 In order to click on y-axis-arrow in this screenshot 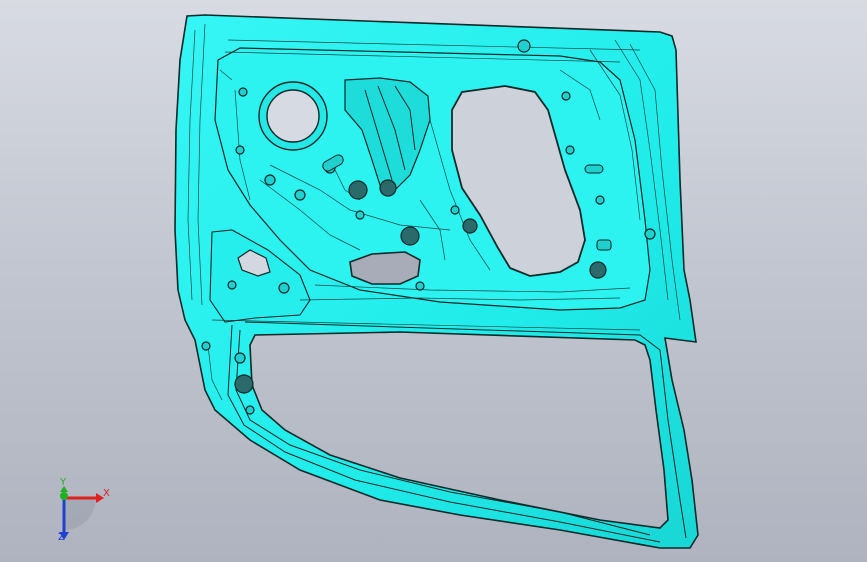, I will do `click(64, 496)`.